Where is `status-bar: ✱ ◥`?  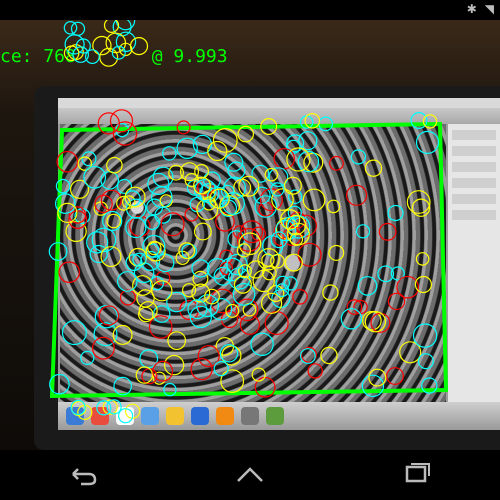 status-bar: ✱ ◥ is located at coordinates (250, 10).